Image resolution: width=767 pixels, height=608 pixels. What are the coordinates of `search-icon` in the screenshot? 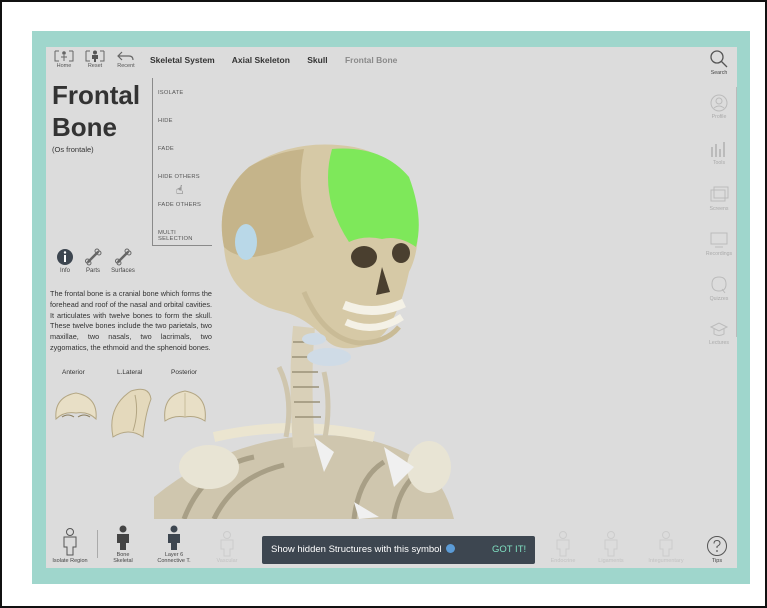 It's located at (719, 59).